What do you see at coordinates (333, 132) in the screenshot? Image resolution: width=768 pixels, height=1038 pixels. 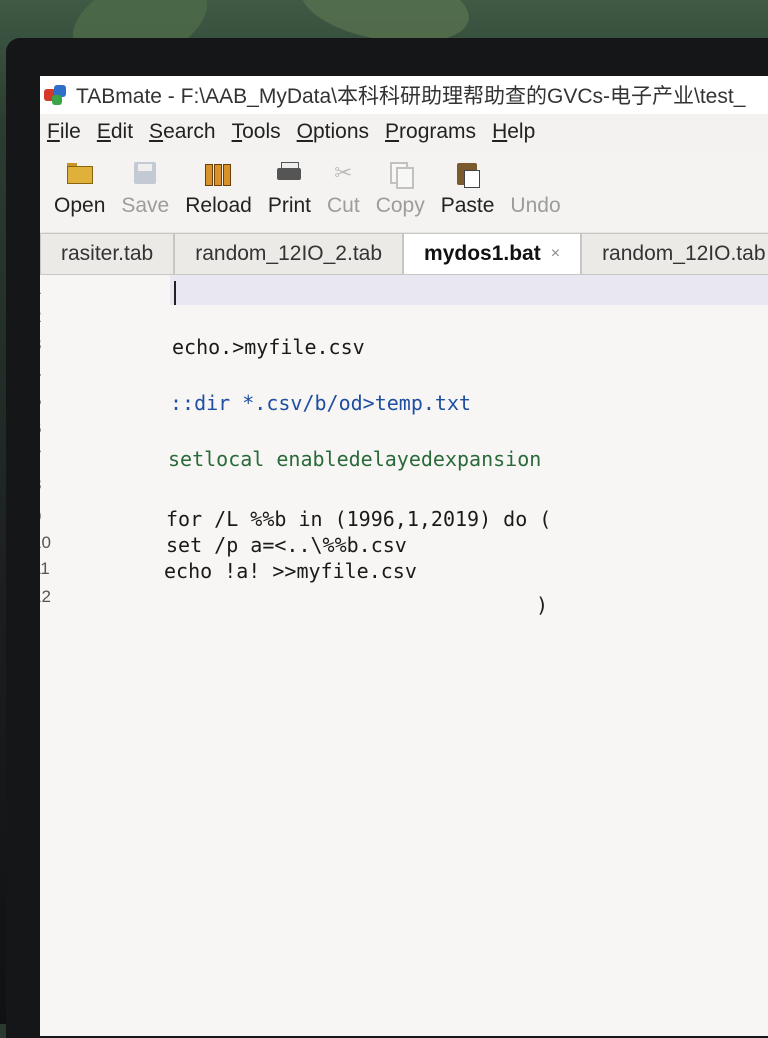 I see `menu-options: Options` at bounding box center [333, 132].